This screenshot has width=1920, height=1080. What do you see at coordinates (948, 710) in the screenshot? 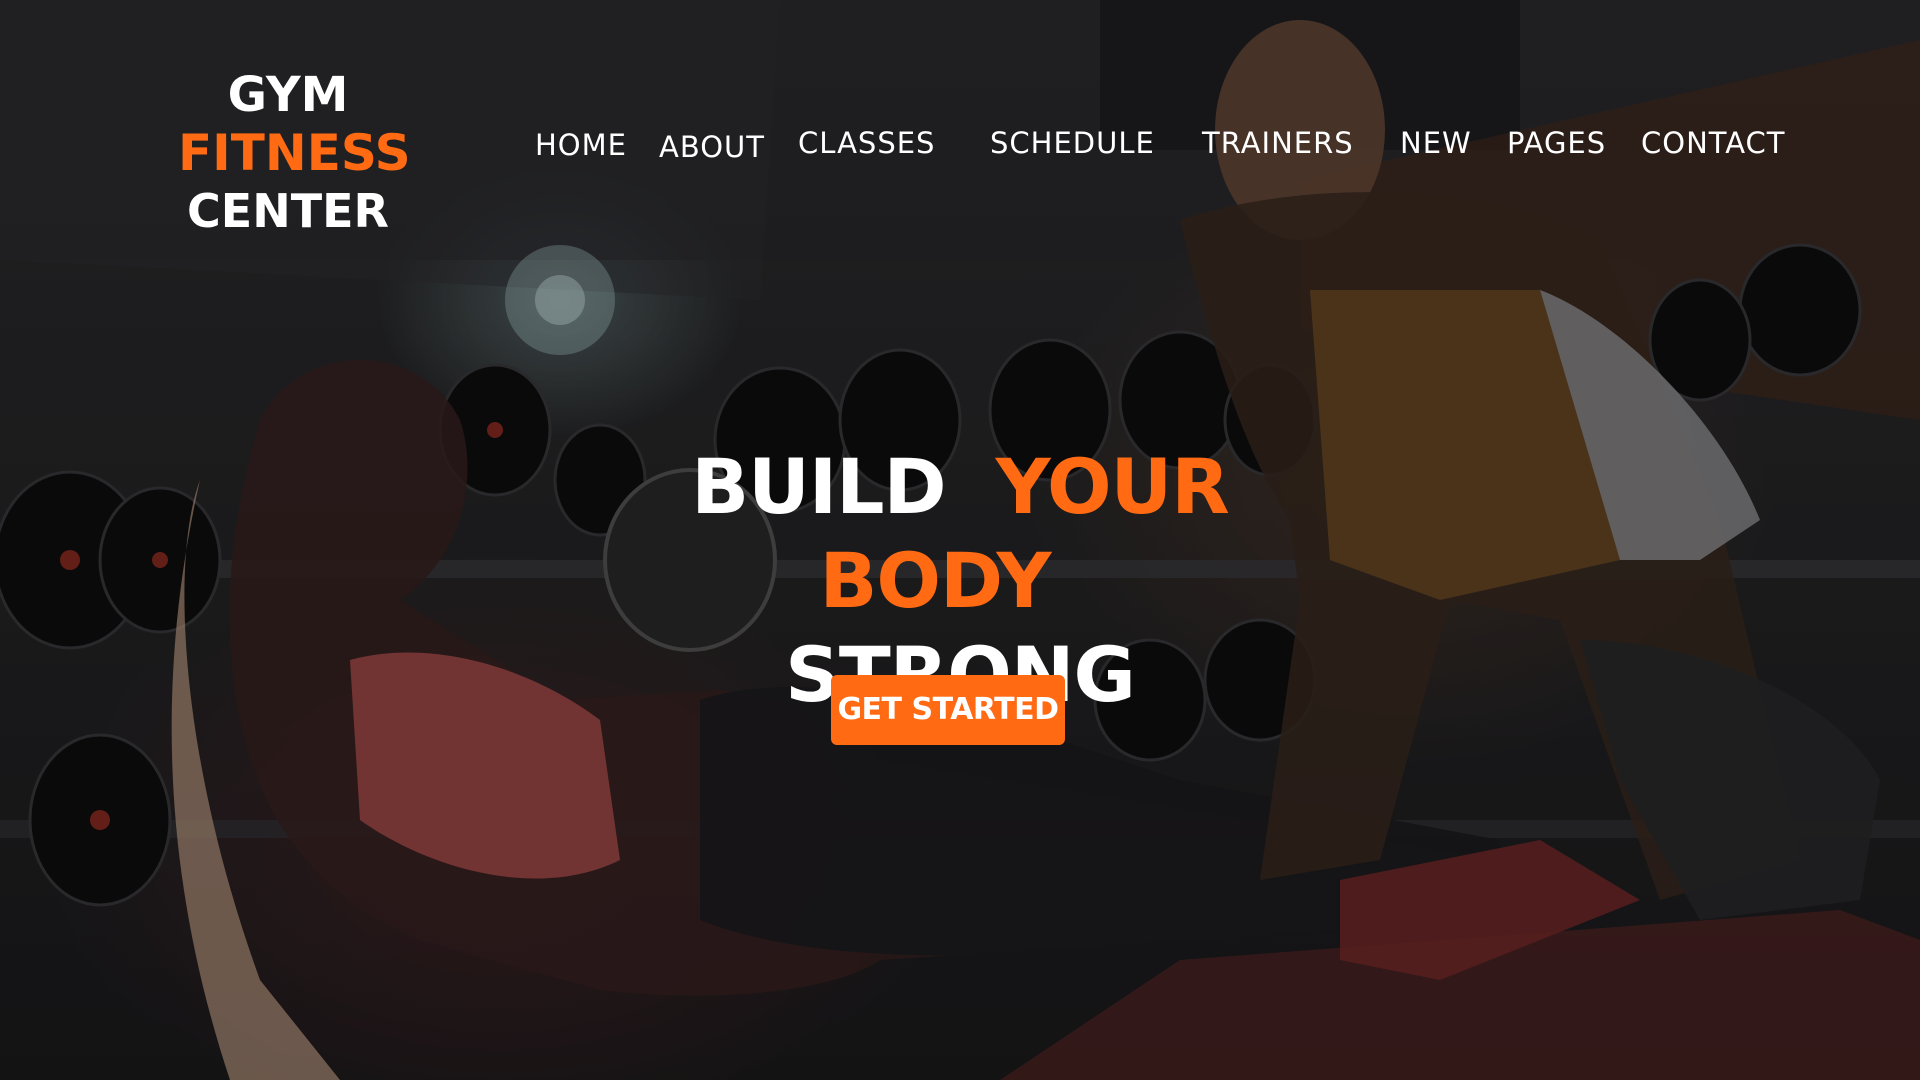
I see `get-started-button: GET STARTED` at bounding box center [948, 710].